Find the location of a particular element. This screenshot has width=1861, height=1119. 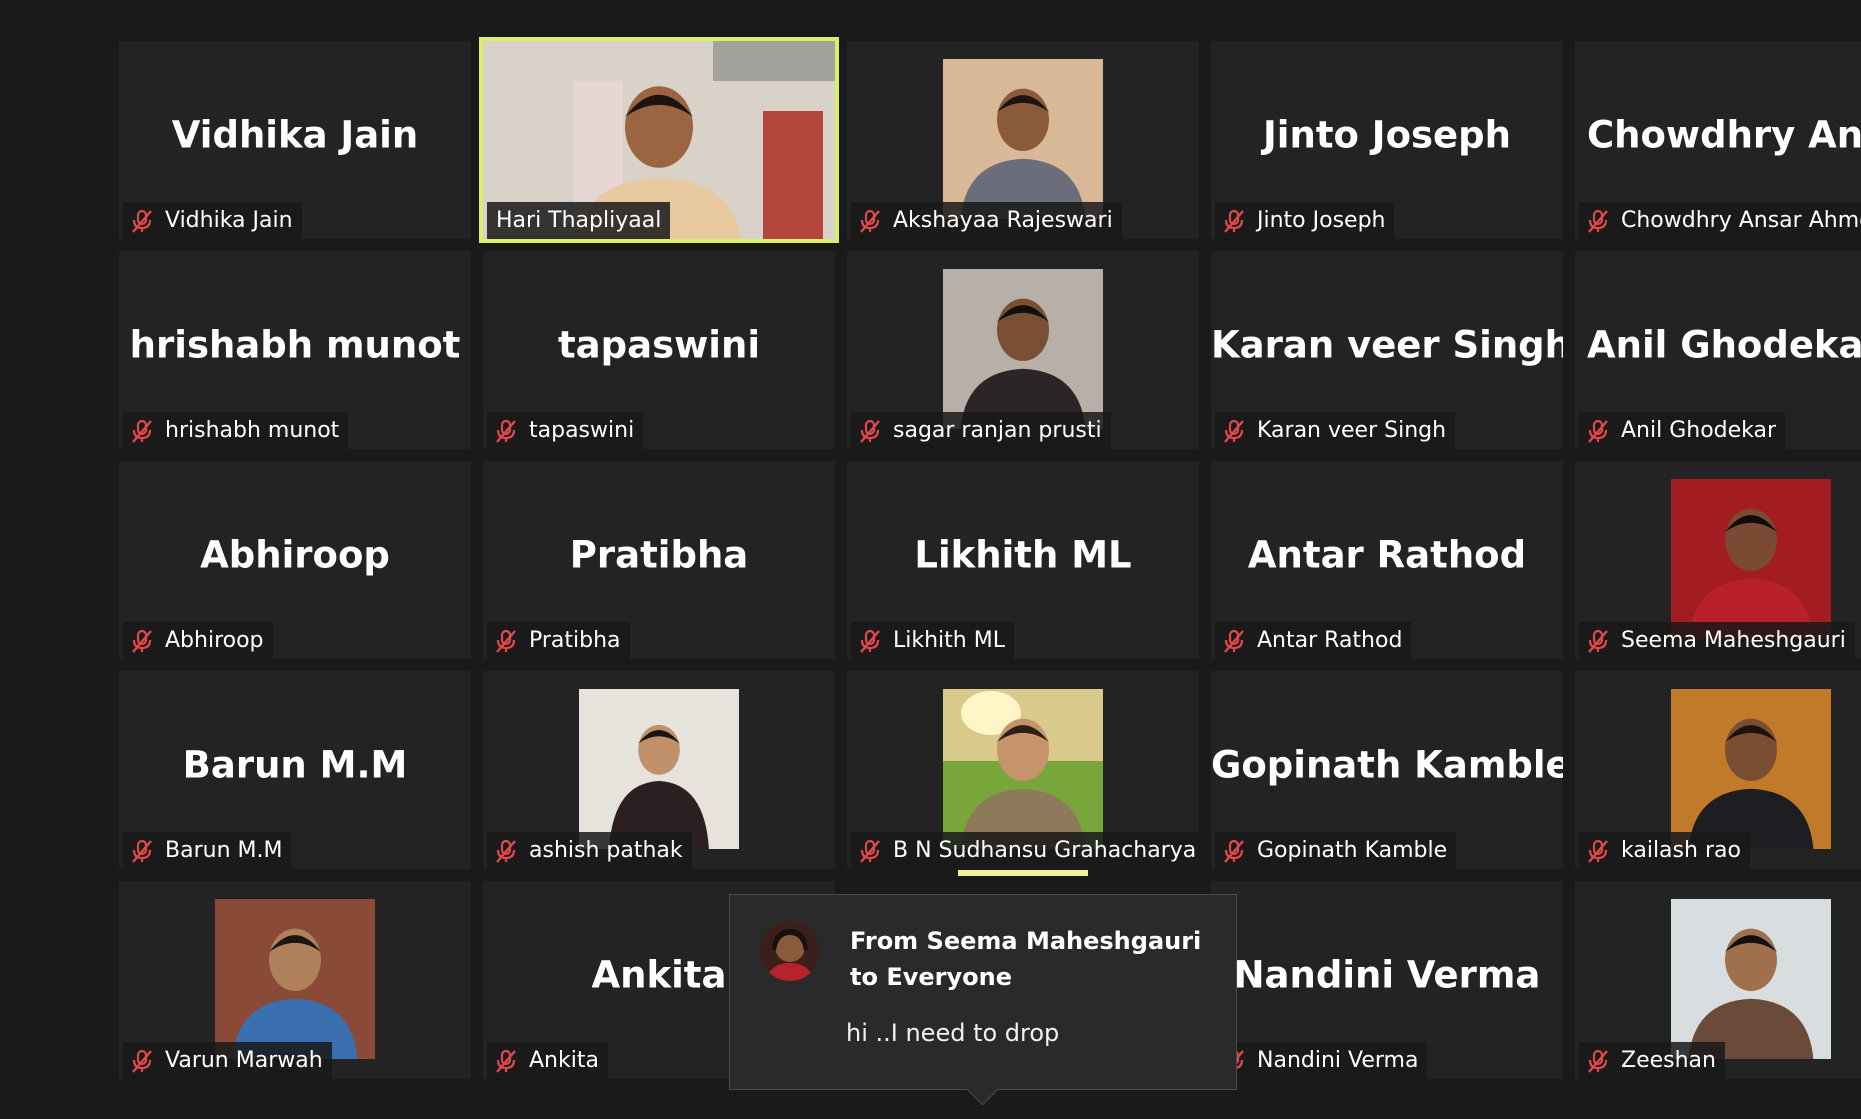

participant-name-tag: Antar Rathod is located at coordinates (1313, 640).